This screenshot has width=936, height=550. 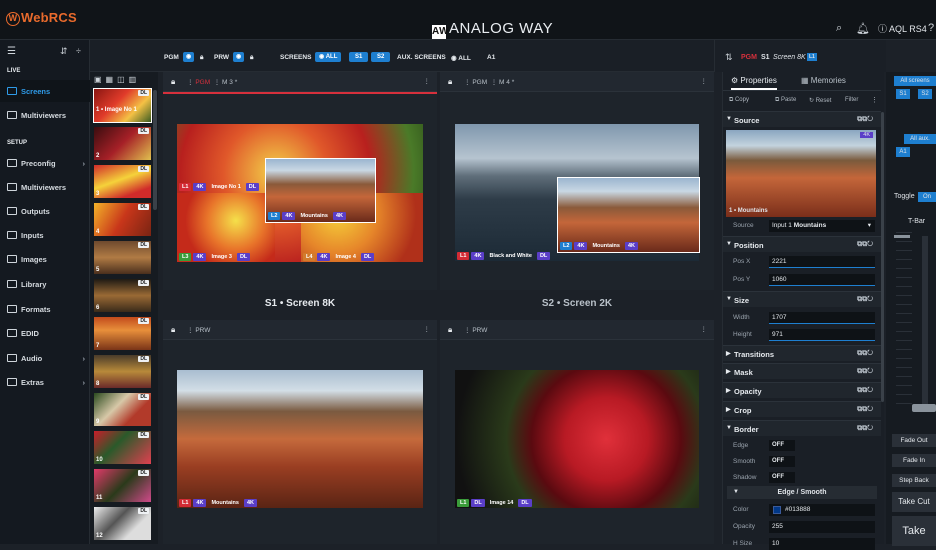 What do you see at coordinates (802, 390) in the screenshot?
I see `section-opacity: ▶ Opacity ⧉⧉↻` at bounding box center [802, 390].